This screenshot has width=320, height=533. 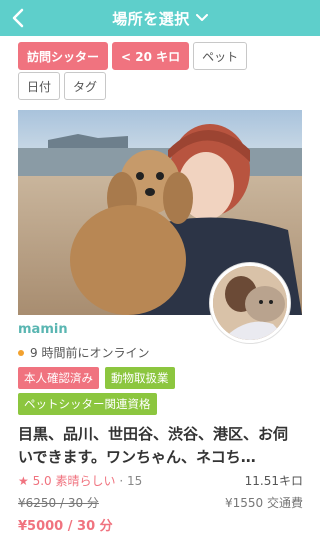 I want to click on current-price: ¥5000 / 30 分, so click(x=65, y=526).